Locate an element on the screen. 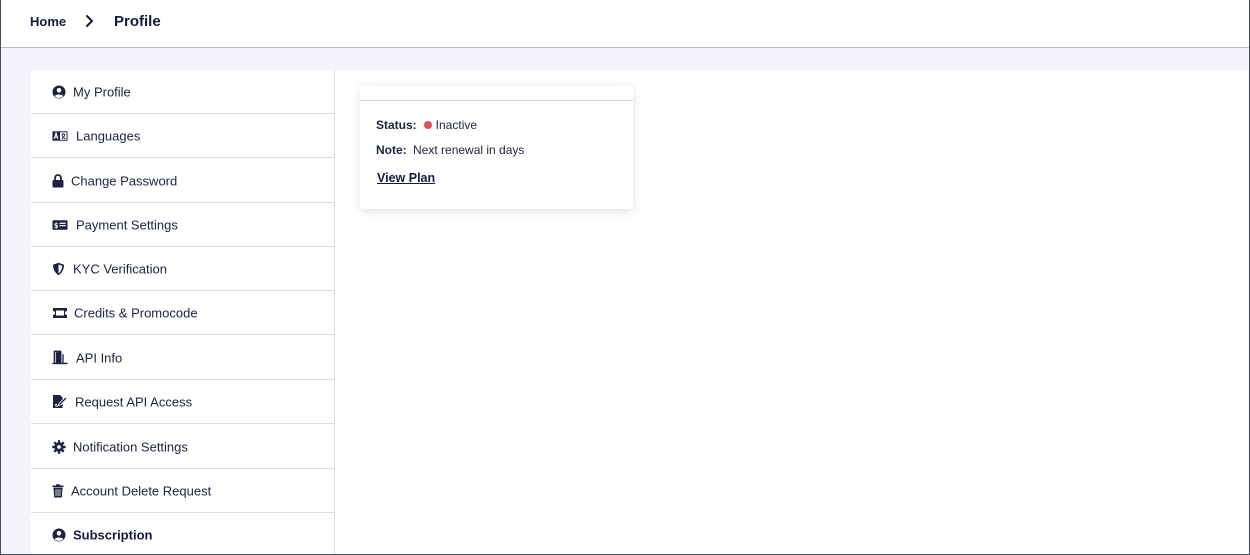 The height and width of the screenshot is (555, 1250). money-card-icon: $ is located at coordinates (60, 225).